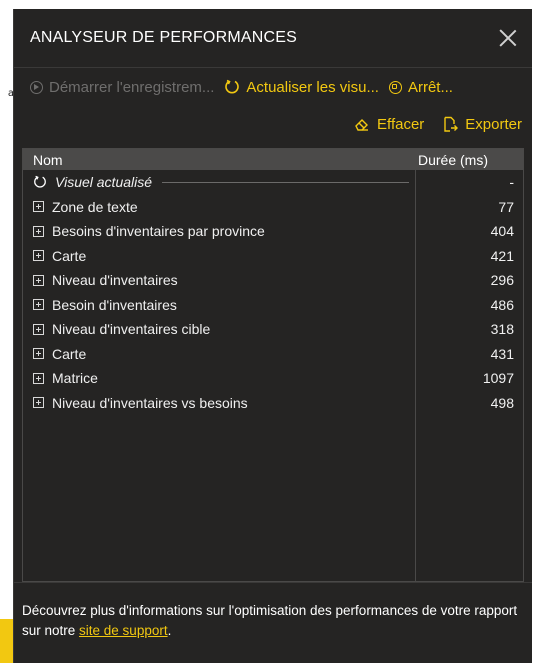 This screenshot has height=663, width=535. I want to click on export-icon, so click(451, 124).